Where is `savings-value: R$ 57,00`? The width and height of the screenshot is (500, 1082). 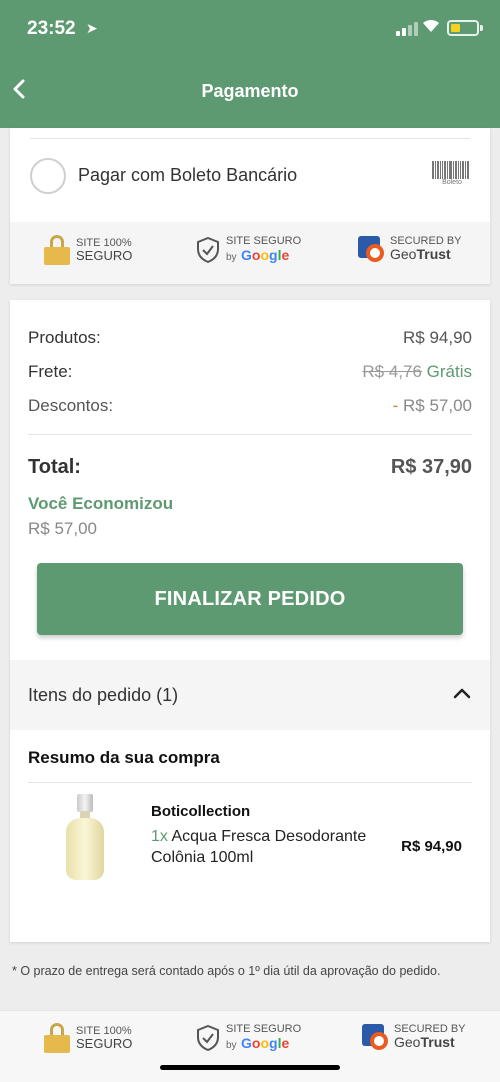 savings-value: R$ 57,00 is located at coordinates (62, 528).